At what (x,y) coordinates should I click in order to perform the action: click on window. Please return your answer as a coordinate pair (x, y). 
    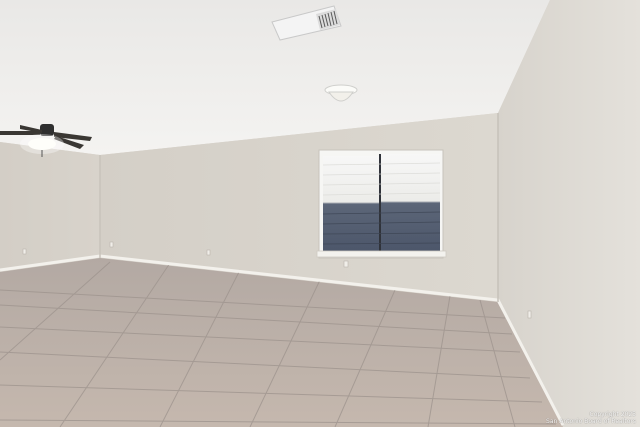
    Looking at the image, I should click on (381, 204).